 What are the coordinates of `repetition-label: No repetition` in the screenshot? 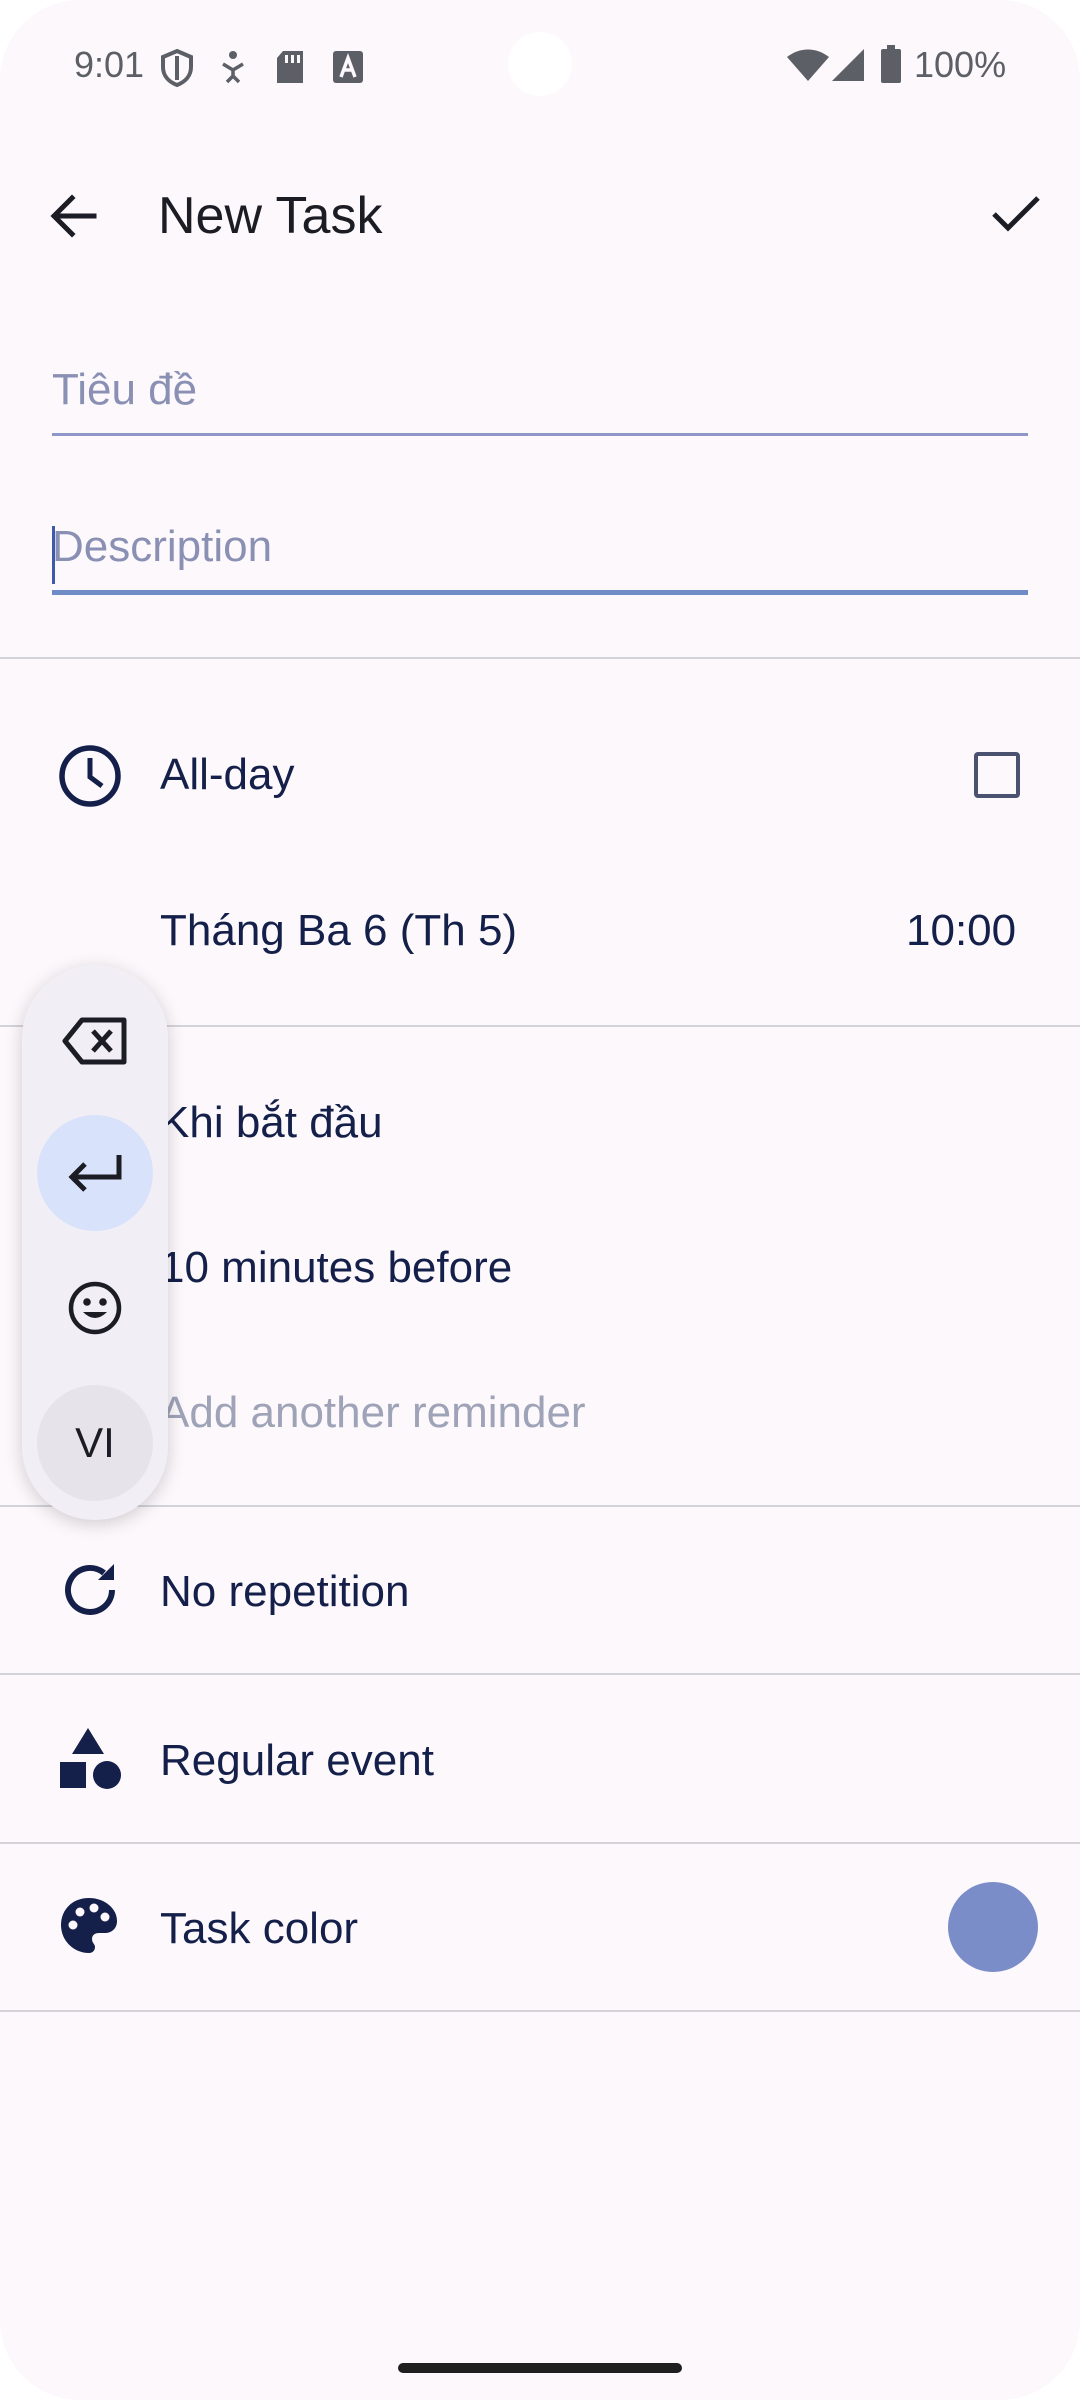 It's located at (285, 1591).